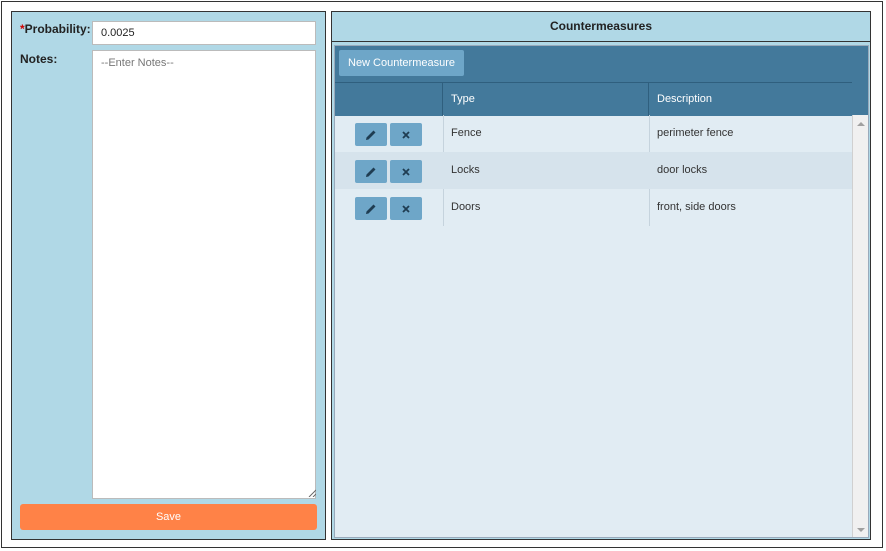  I want to click on scroll-down-icon, so click(861, 530).